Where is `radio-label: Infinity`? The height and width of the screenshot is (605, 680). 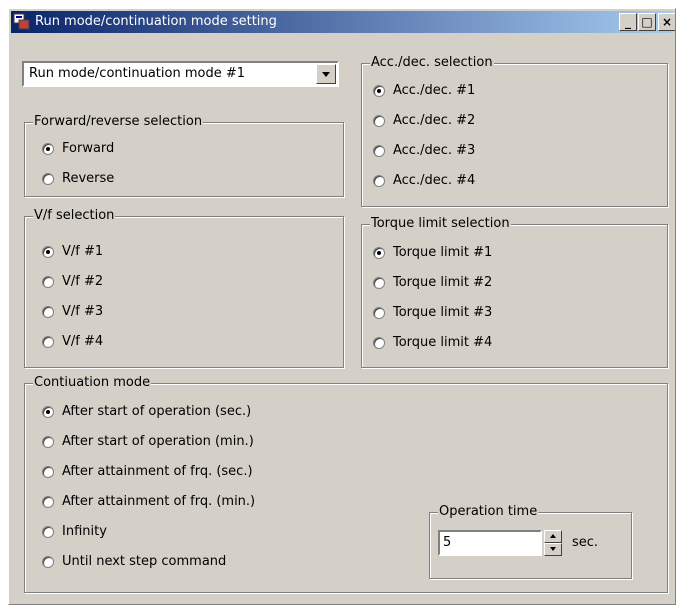
radio-label: Infinity is located at coordinates (84, 531).